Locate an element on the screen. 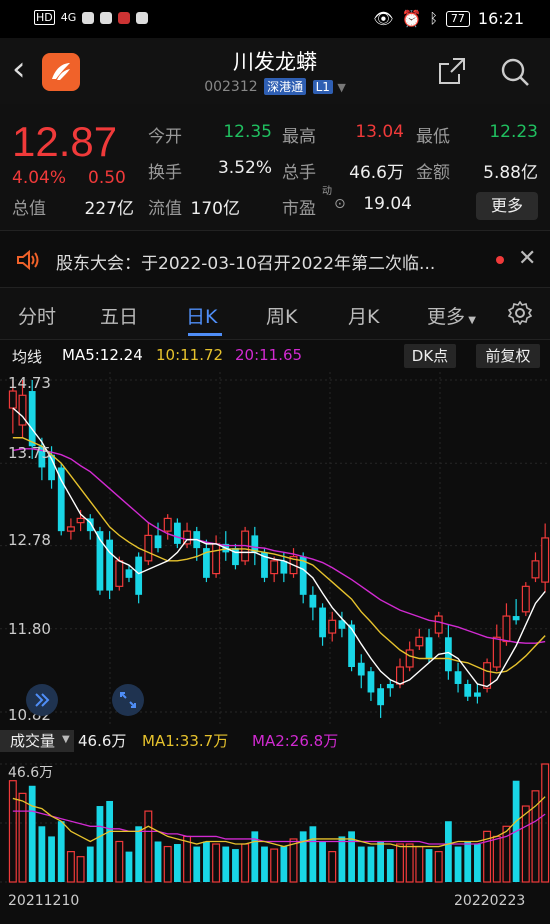 The height and width of the screenshot is (924, 550). double-chevron-icon is located at coordinates (42, 700).